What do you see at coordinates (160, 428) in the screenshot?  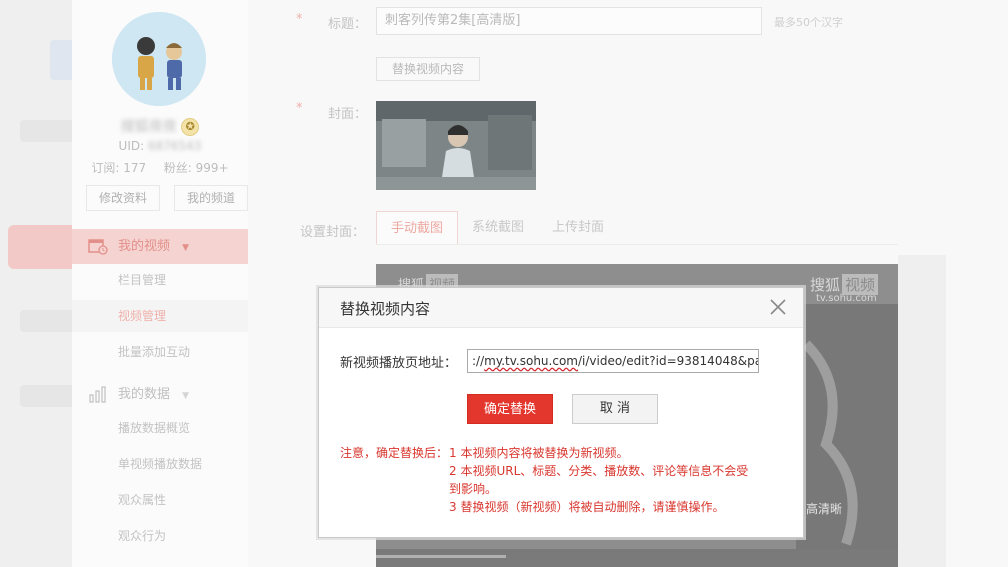 I see `sidebar-item-play-overview: 播放数据概览` at bounding box center [160, 428].